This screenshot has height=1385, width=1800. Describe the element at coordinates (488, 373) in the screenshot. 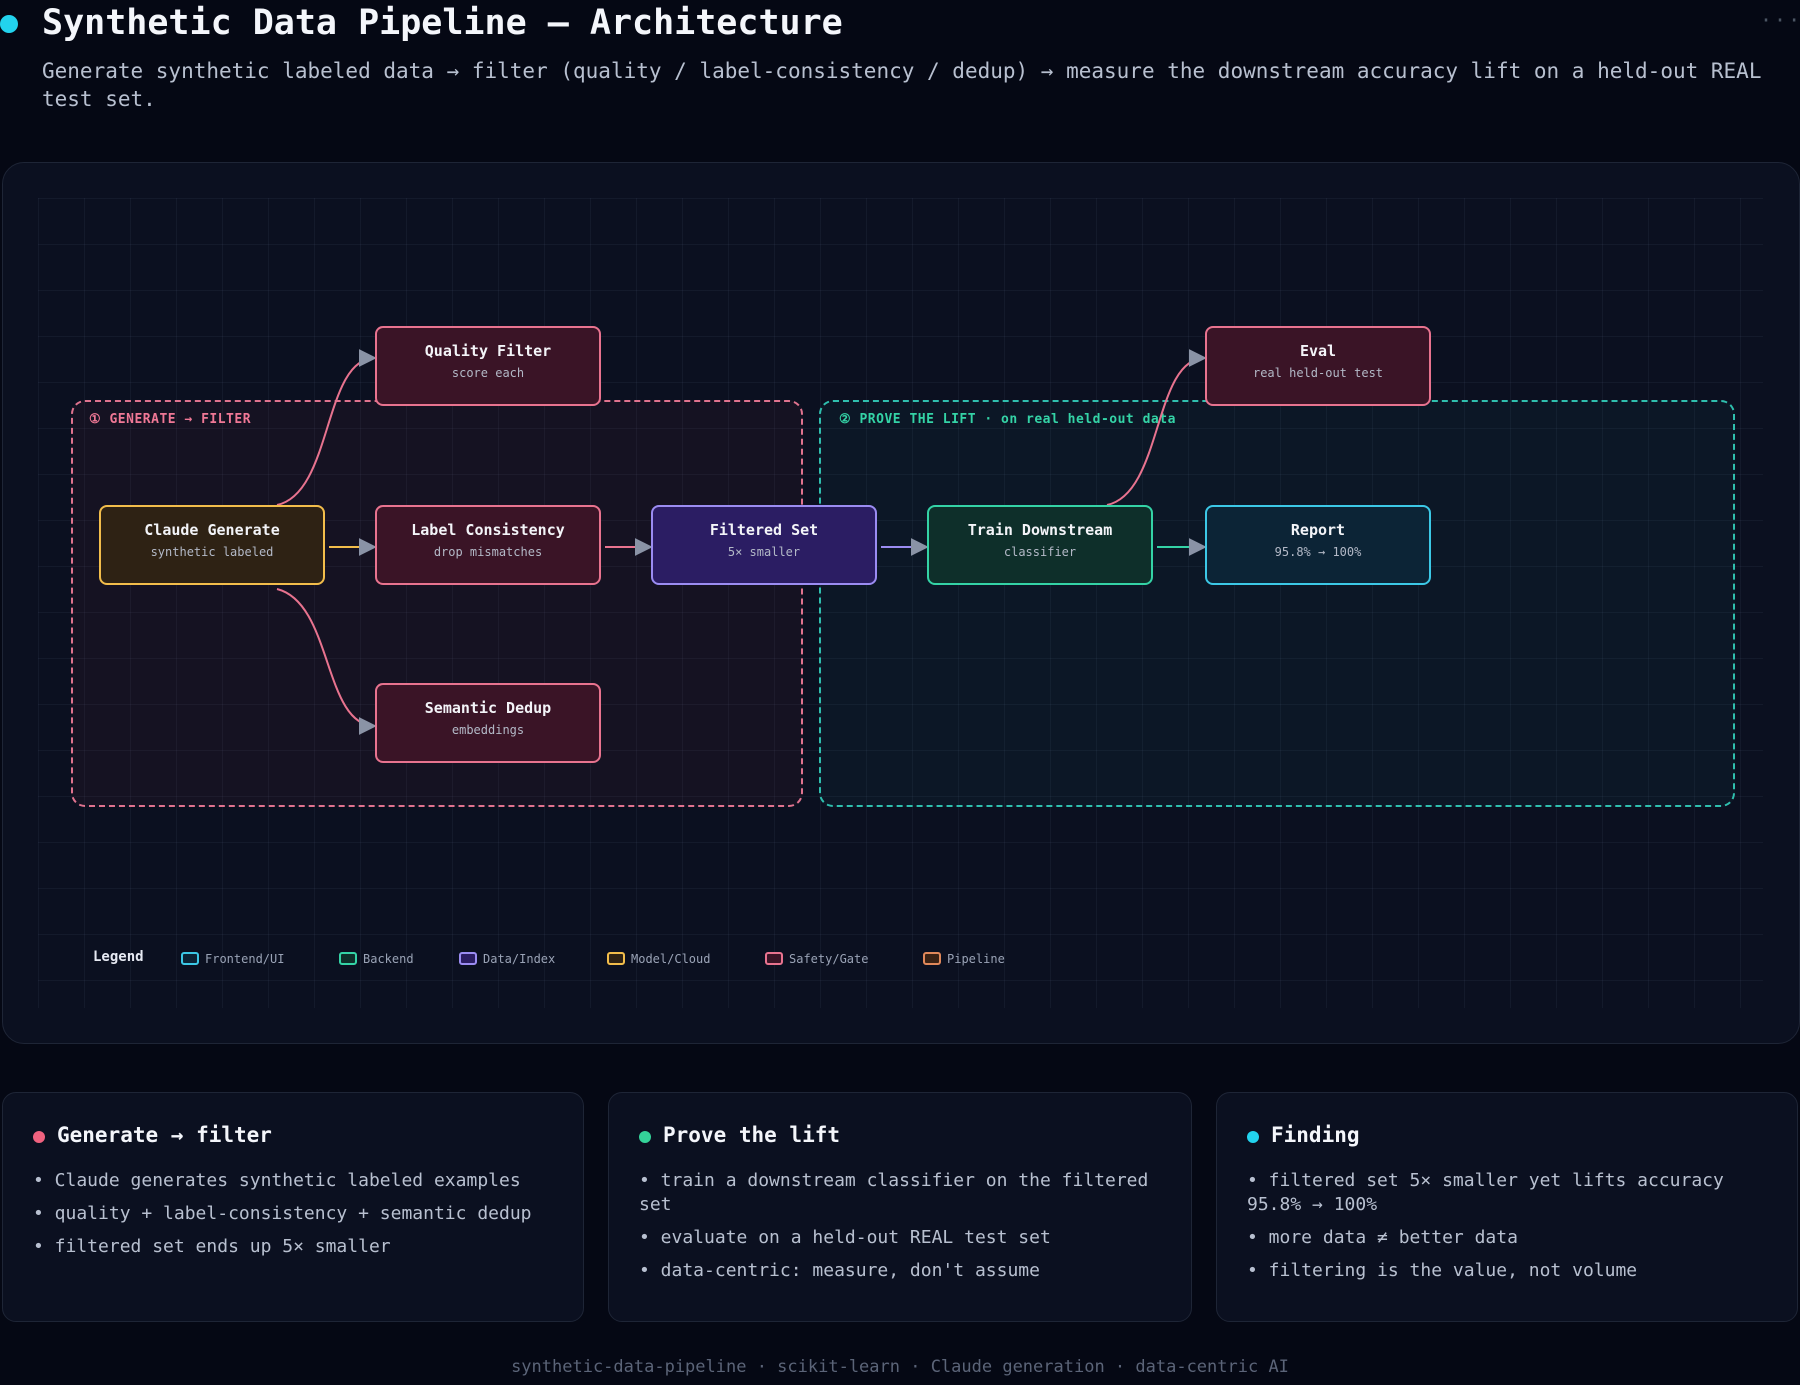

I see `node-subtitle: score each` at that location.